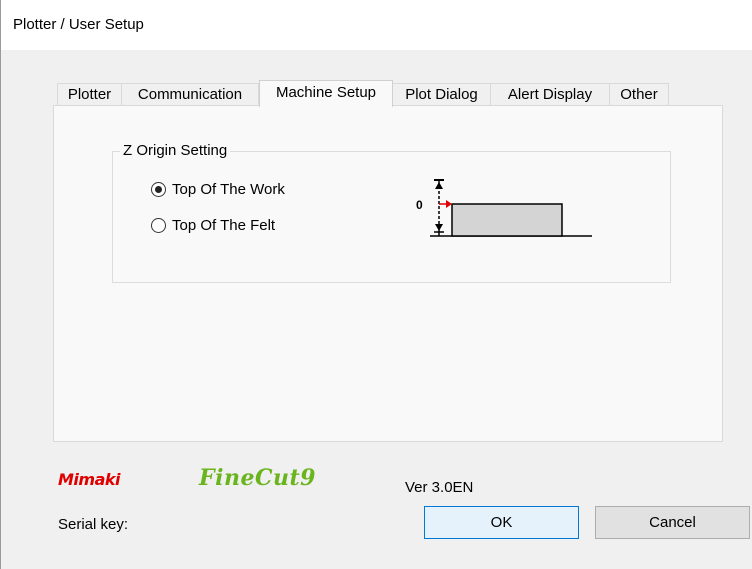 This screenshot has height=569, width=752. Describe the element at coordinates (501, 522) in the screenshot. I see `ok-button: OK` at that location.